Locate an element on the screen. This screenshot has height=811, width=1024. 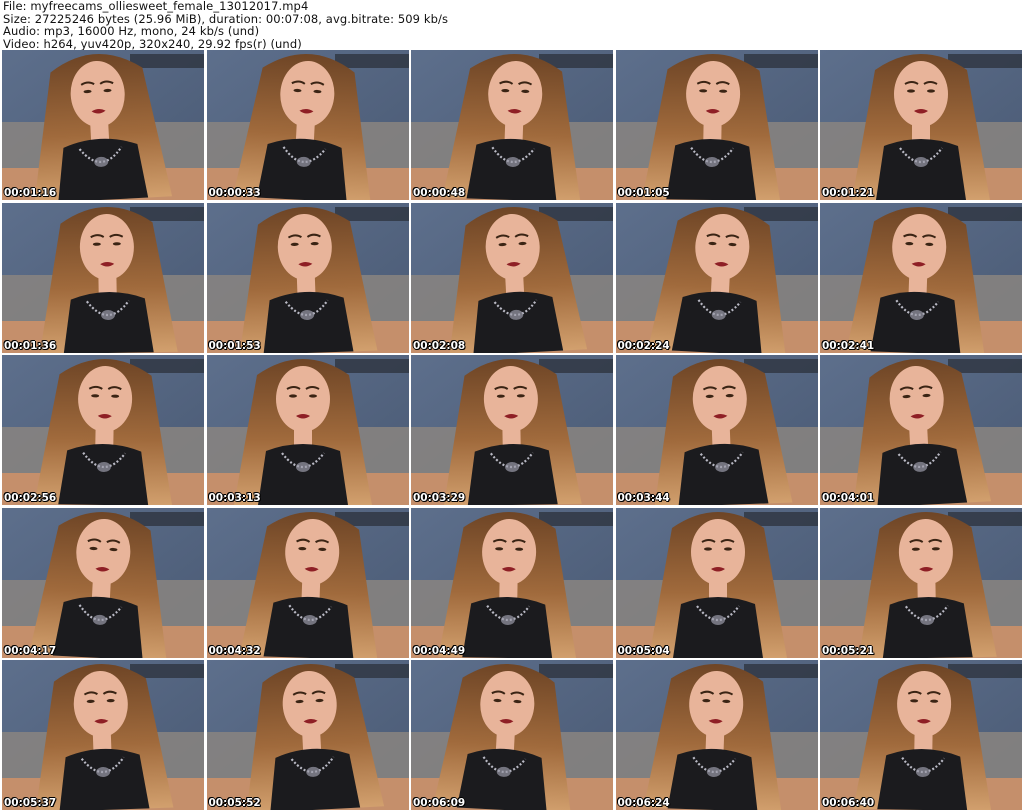
thumbnail-timestamp: 00:03:44 is located at coordinates (643, 498).